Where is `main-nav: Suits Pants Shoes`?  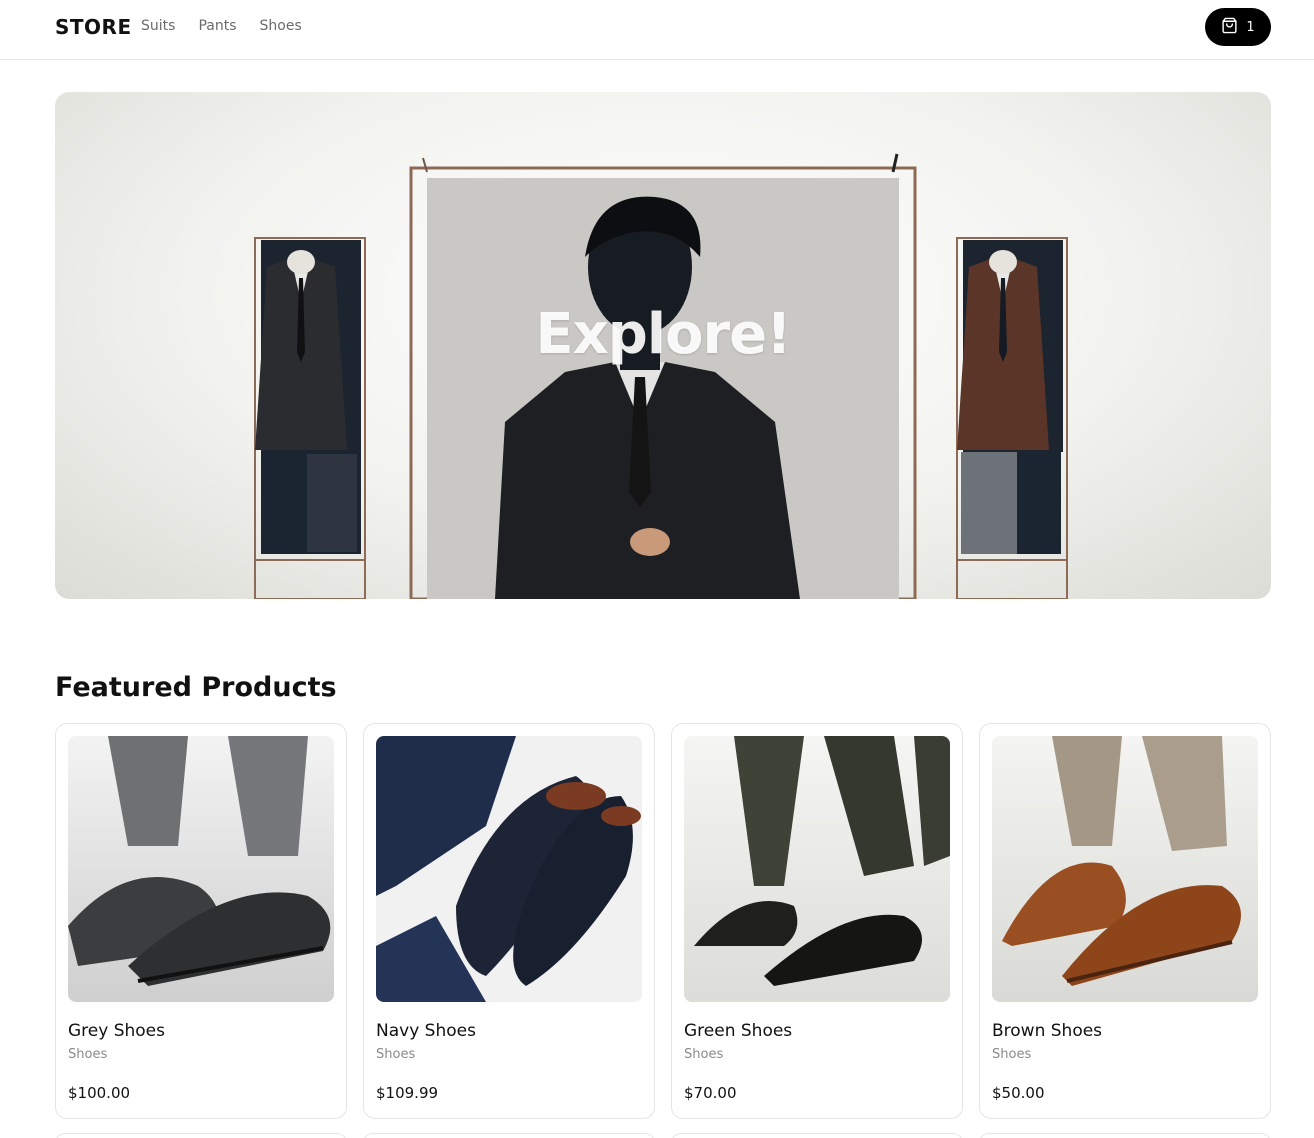 main-nav: Suits Pants Shoes is located at coordinates (221, 26).